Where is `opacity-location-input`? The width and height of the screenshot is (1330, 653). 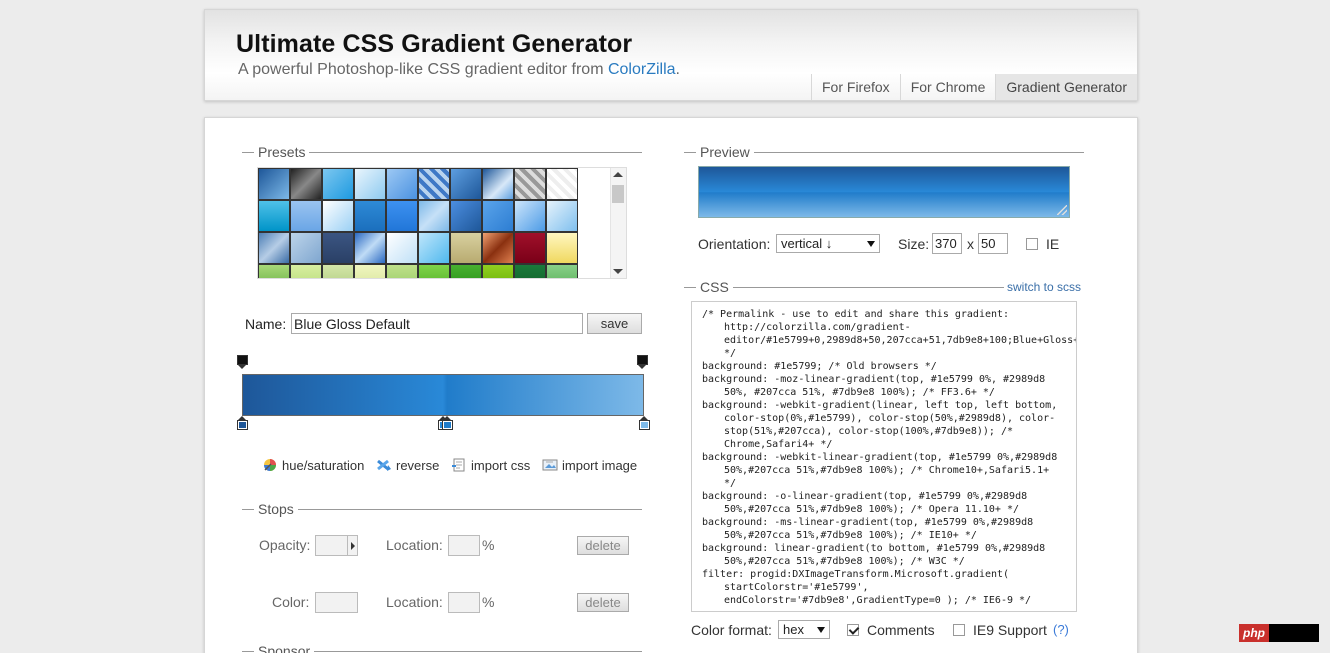 opacity-location-input is located at coordinates (464, 545).